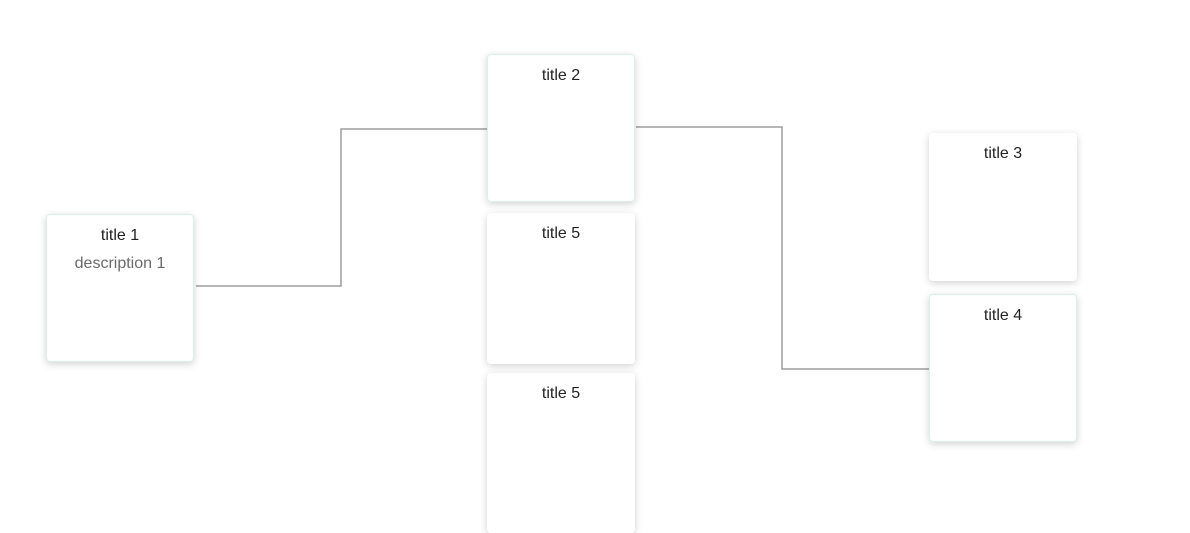 Image resolution: width=1190 pixels, height=533 pixels. Describe the element at coordinates (1003, 207) in the screenshot. I see `node-title-3: title 3` at that location.